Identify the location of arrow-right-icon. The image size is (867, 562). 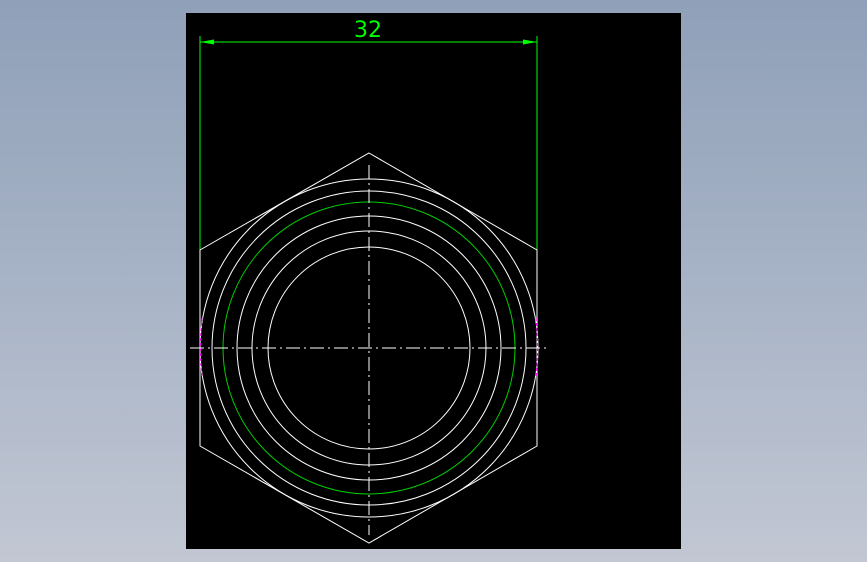
(530, 42).